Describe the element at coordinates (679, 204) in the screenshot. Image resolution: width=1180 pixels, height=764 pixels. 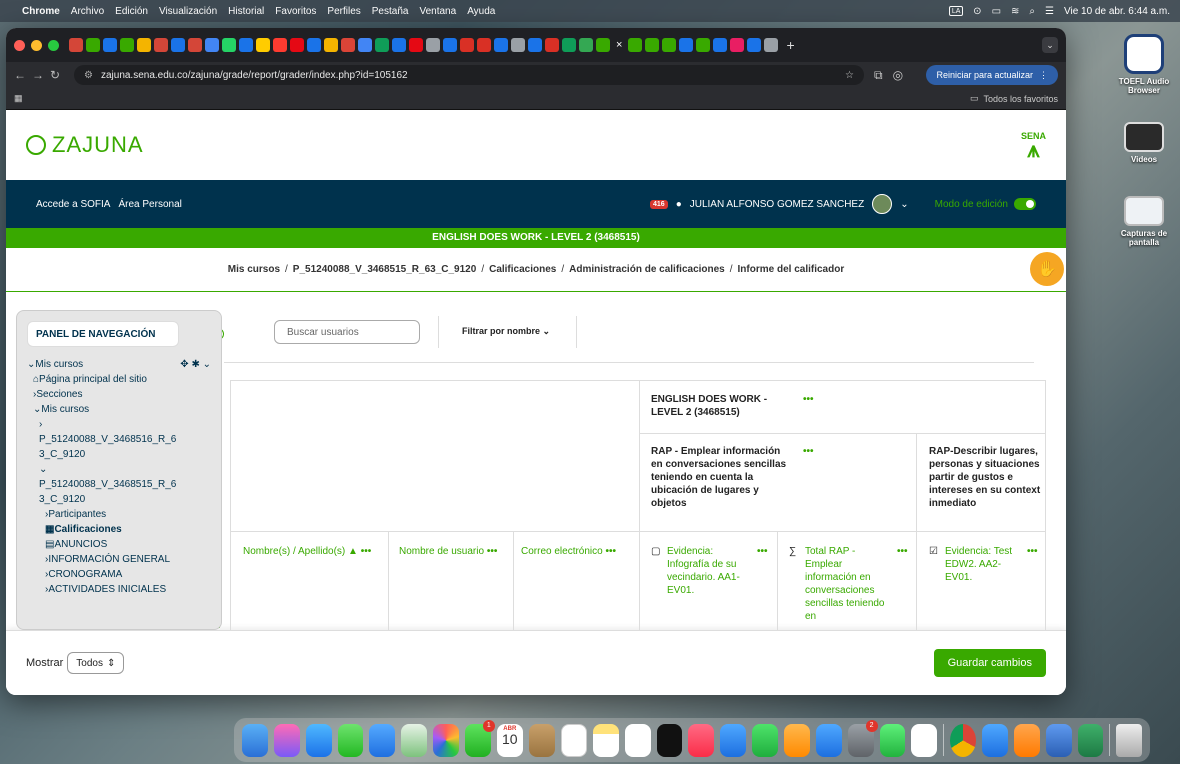
I see `messages-icon: ●` at that location.